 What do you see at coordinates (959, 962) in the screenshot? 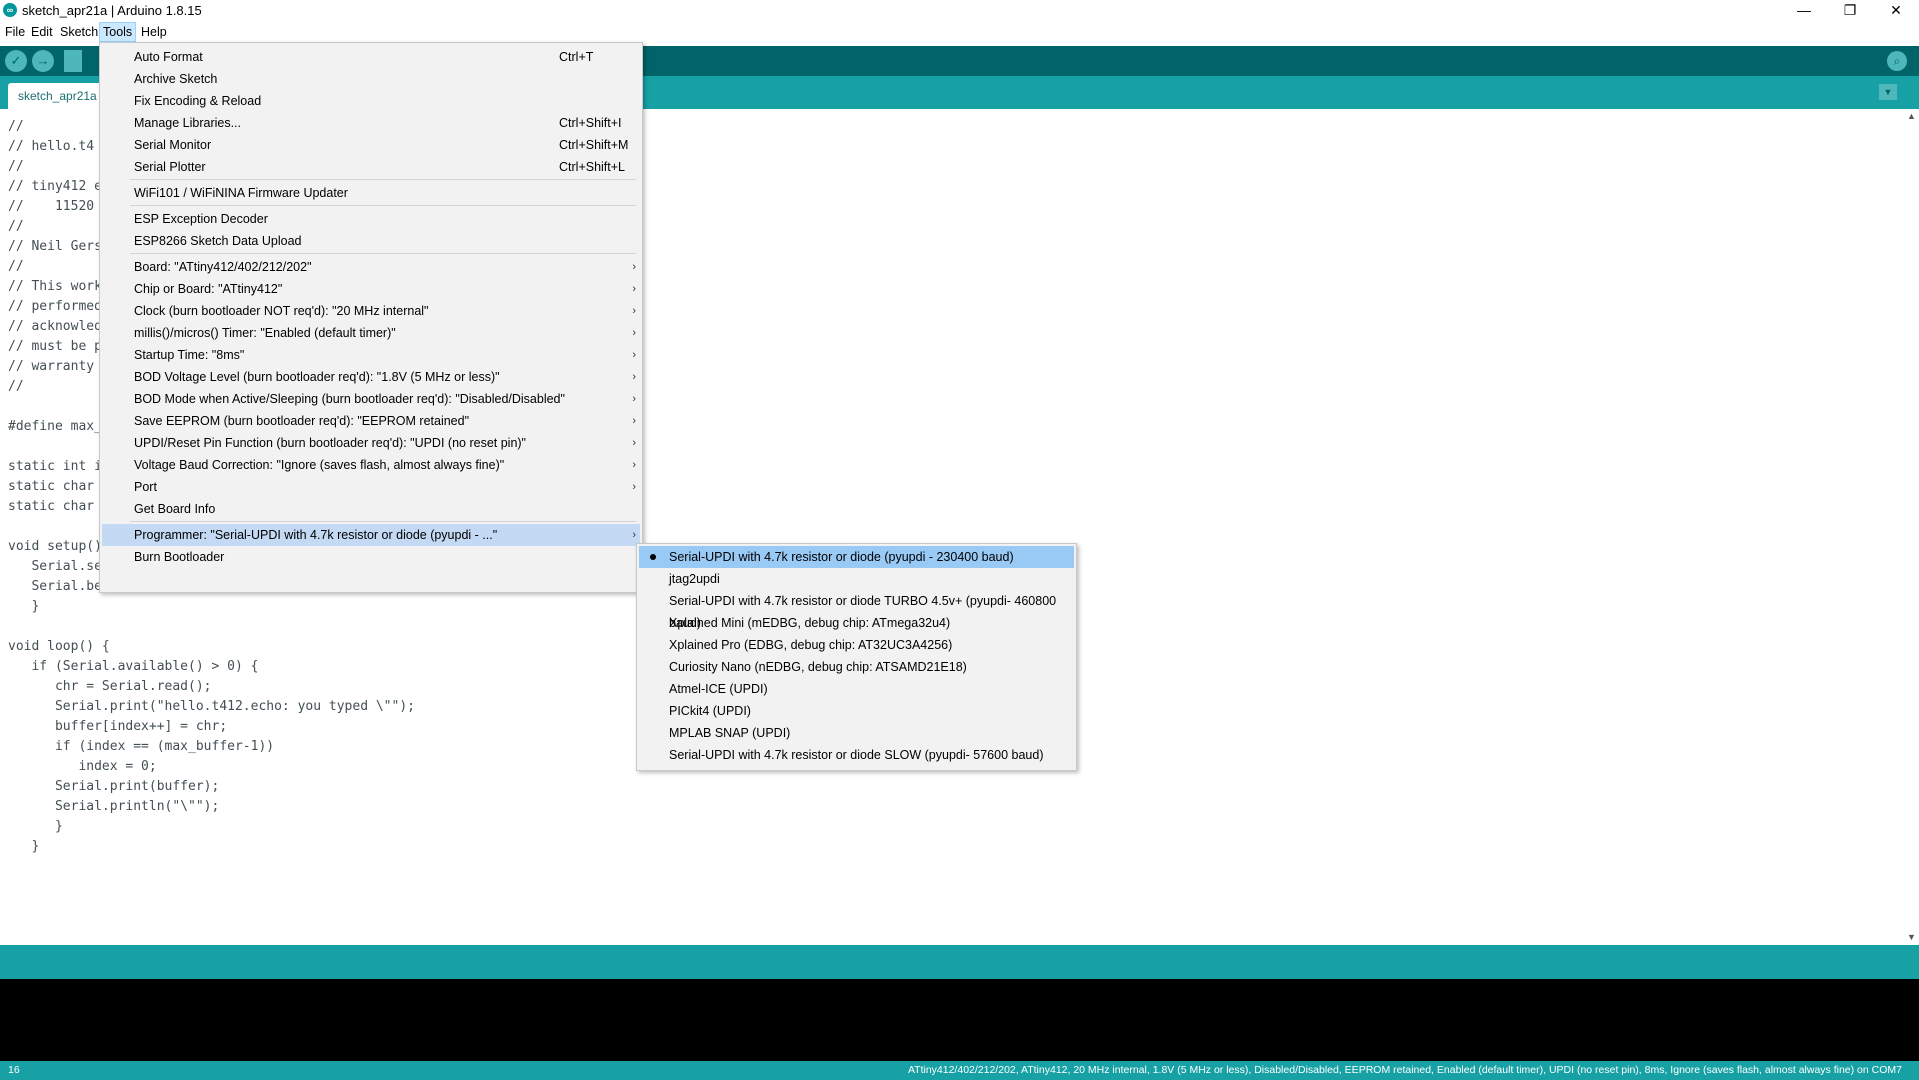
I see `console-header` at bounding box center [959, 962].